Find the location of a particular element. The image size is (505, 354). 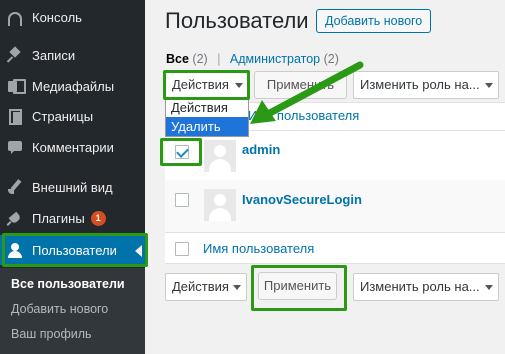

apply-button-top: Применить is located at coordinates (300, 85).